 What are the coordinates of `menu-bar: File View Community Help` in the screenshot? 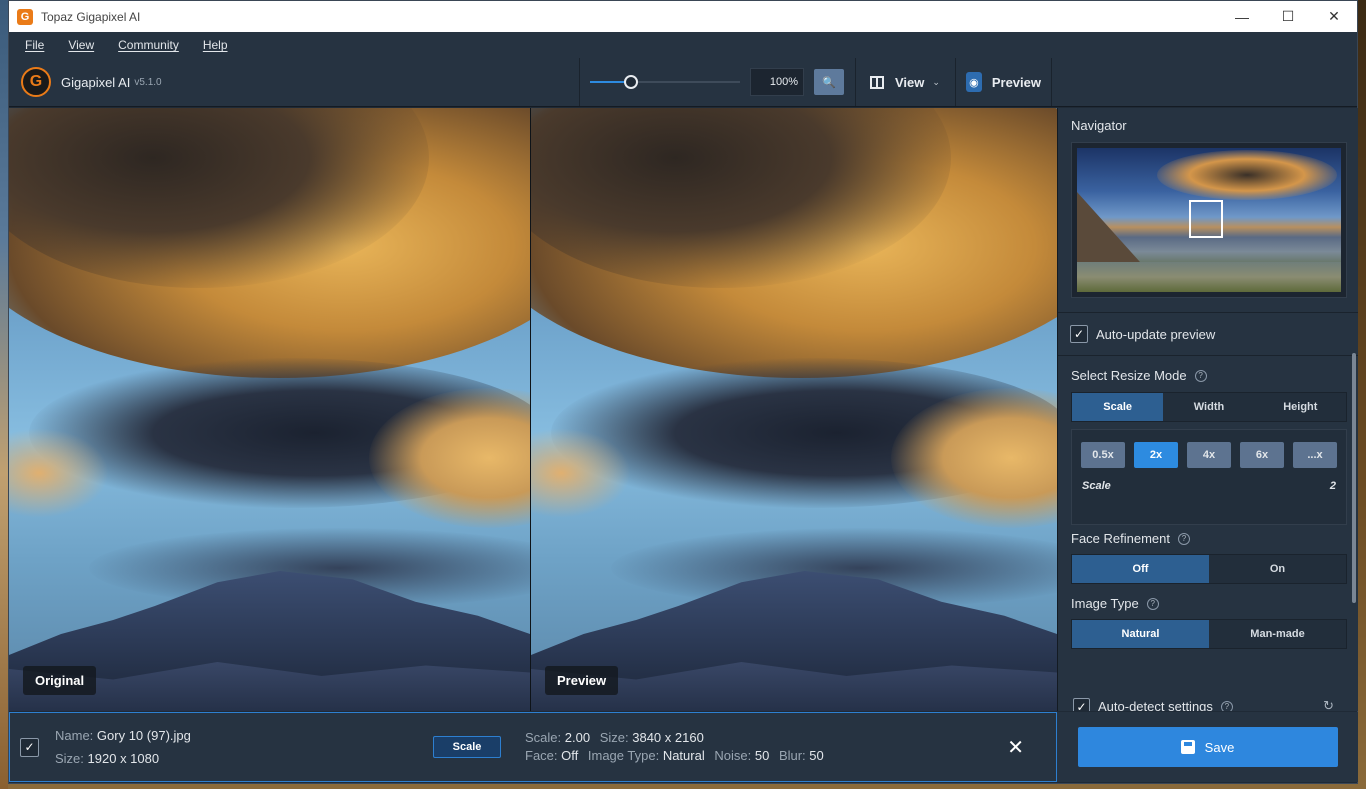 It's located at (683, 45).